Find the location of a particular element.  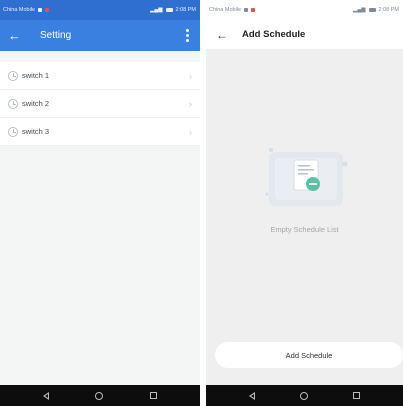

app-bar: ← Add Schedule is located at coordinates (304, 34).